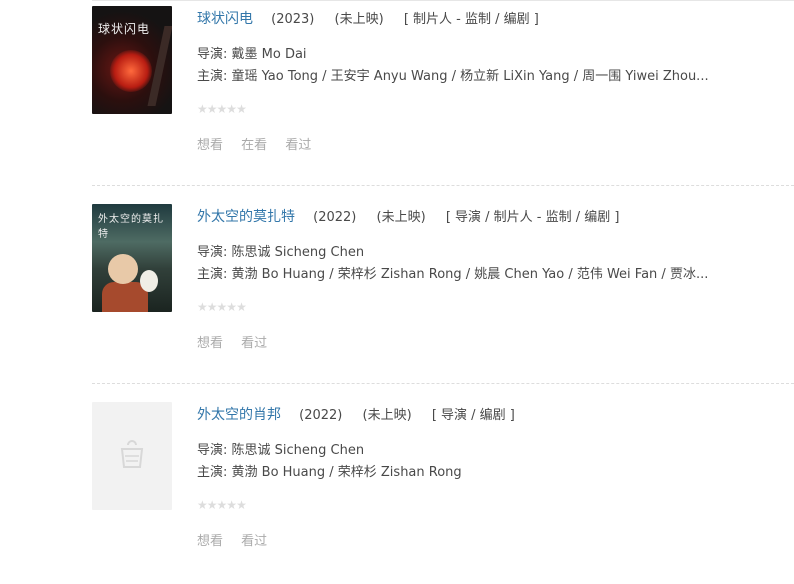 Image resolution: width=794 pixels, height=584 pixels. What do you see at coordinates (239, 415) in the screenshot?
I see `movie-title-link: 外太空的肖邦` at bounding box center [239, 415].